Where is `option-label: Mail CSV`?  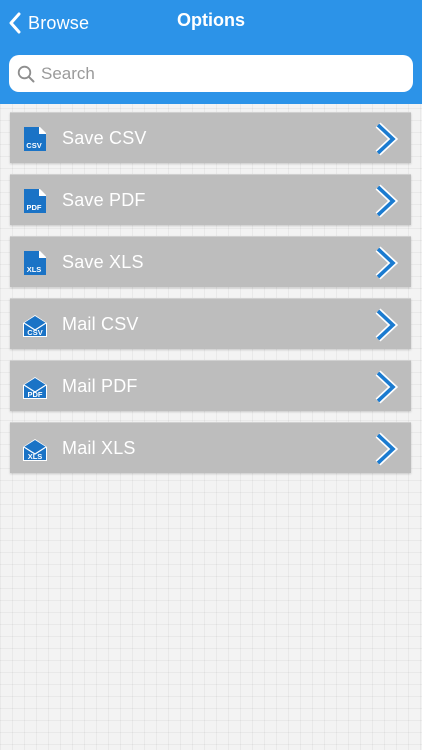
option-label: Mail CSV is located at coordinates (100, 324).